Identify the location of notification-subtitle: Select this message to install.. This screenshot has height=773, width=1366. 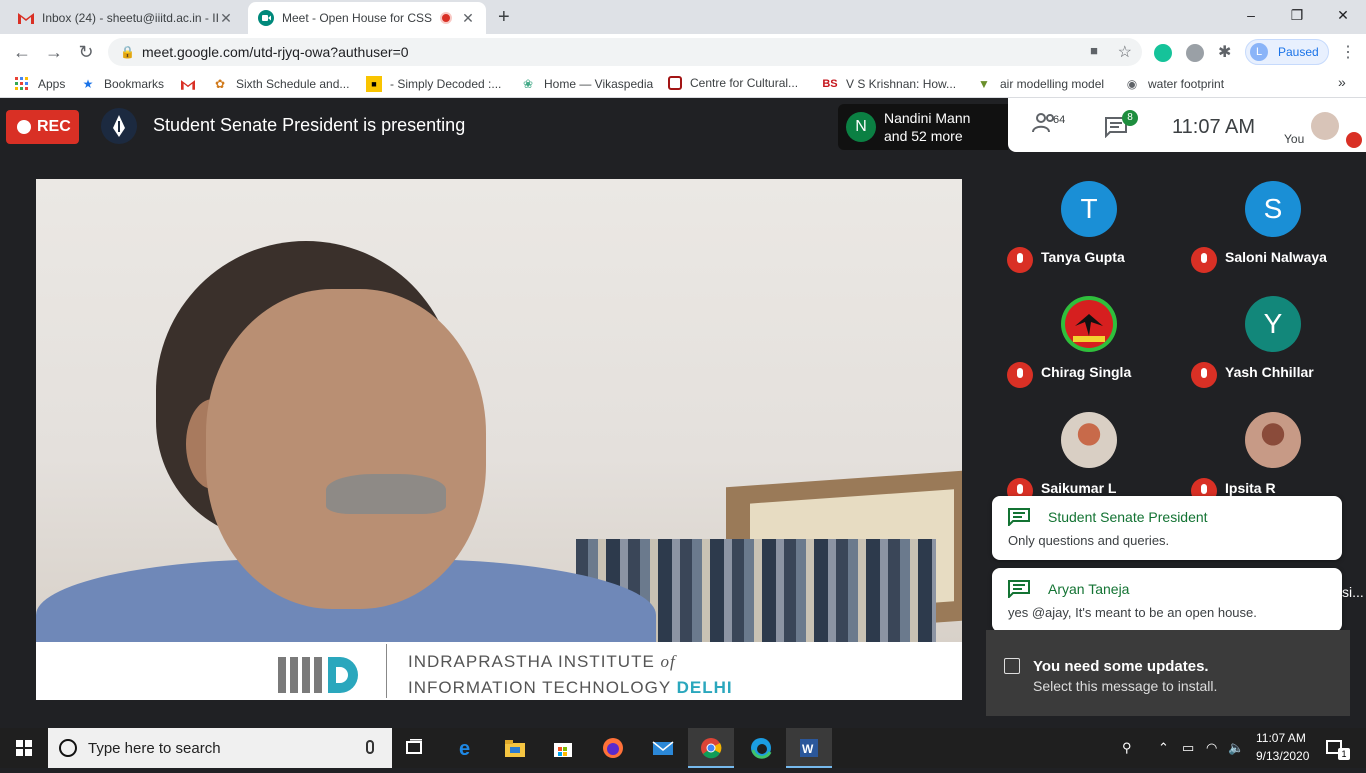
(1125, 686).